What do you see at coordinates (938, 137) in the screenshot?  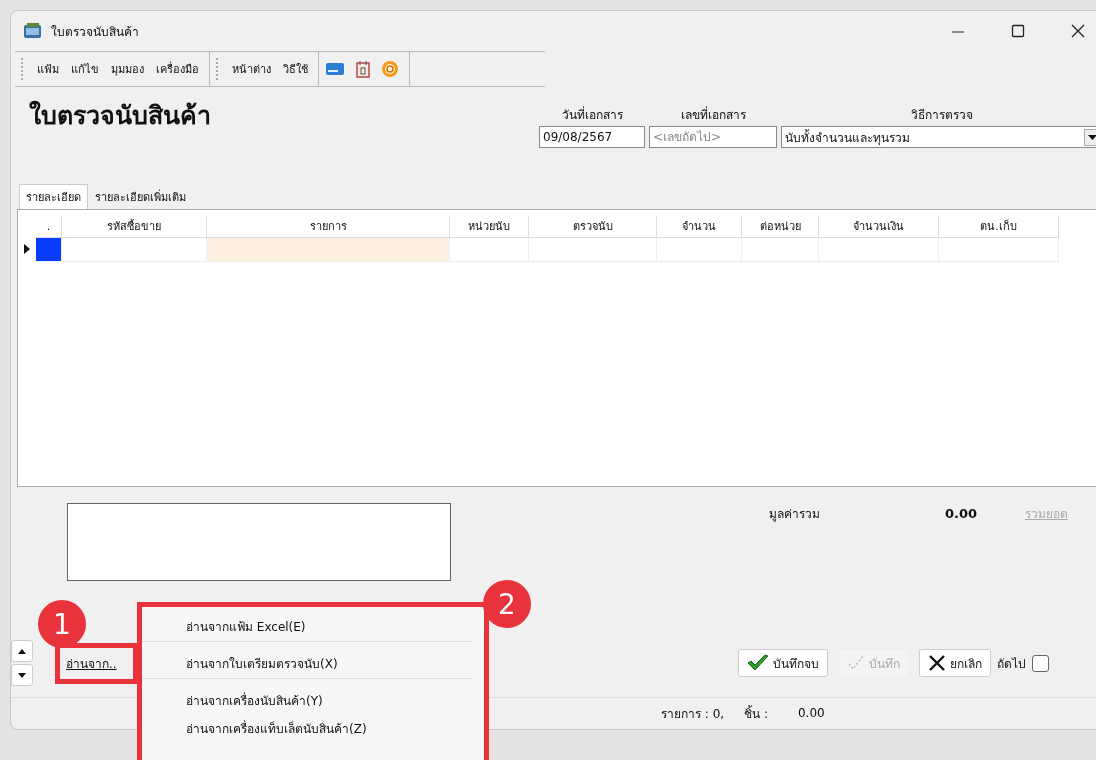 I see `method-dropdown: นับทั้งจำนวนและทุนรวม` at bounding box center [938, 137].